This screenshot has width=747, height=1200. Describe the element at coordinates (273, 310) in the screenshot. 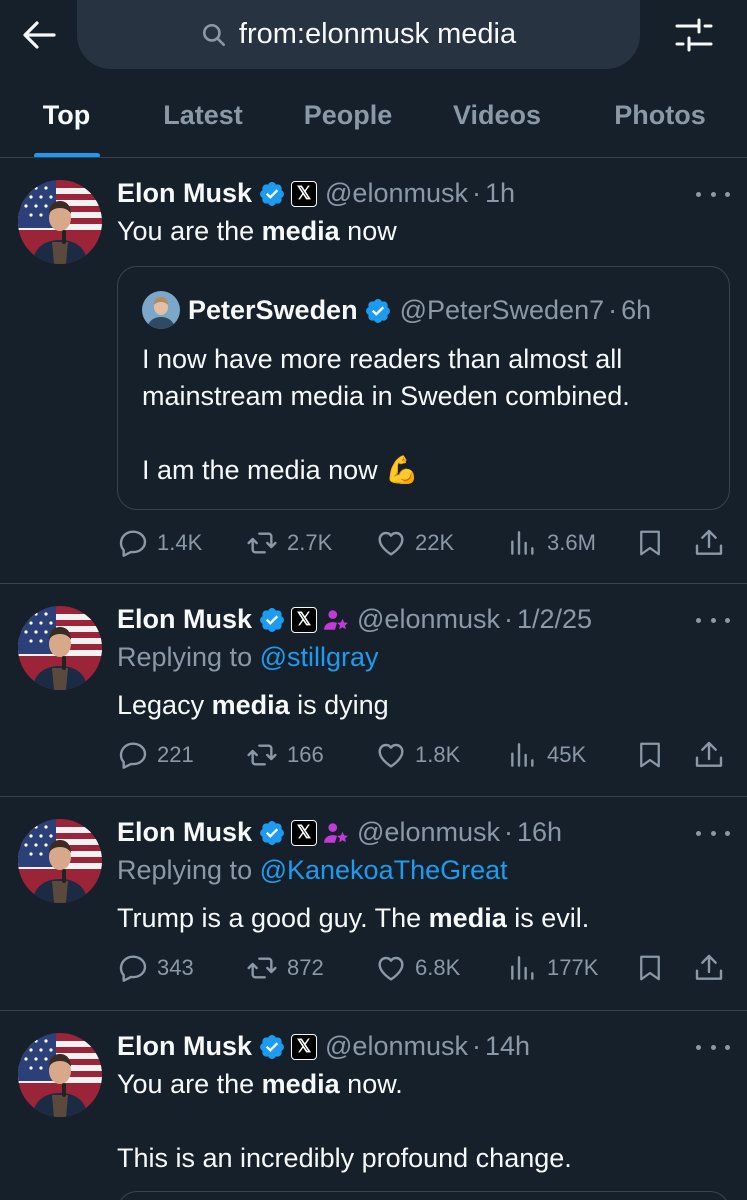

I see `quoted-author-name: PeterSweden` at that location.